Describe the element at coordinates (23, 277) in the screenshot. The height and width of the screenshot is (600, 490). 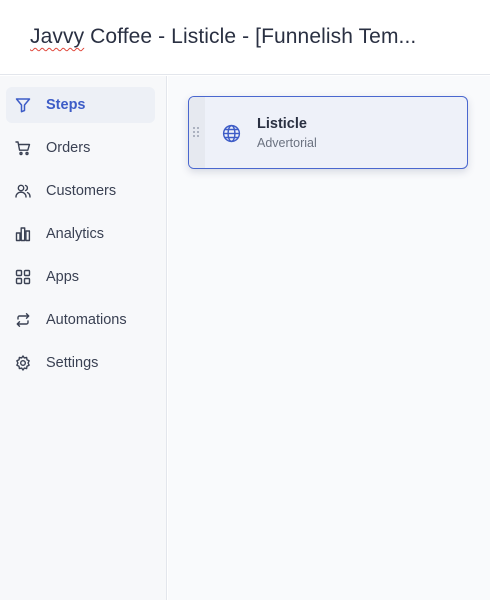
I see `apps-grid-icon` at that location.